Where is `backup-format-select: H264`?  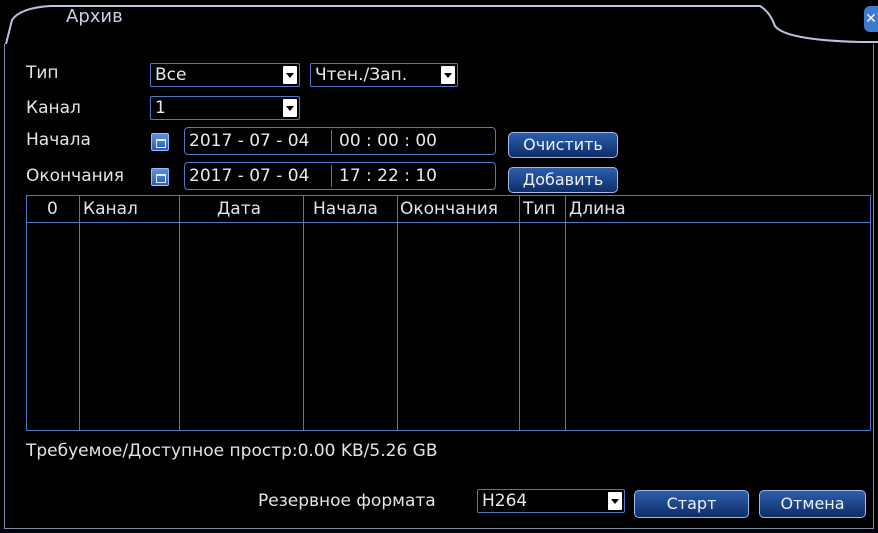
backup-format-select: H264 is located at coordinates (551, 501).